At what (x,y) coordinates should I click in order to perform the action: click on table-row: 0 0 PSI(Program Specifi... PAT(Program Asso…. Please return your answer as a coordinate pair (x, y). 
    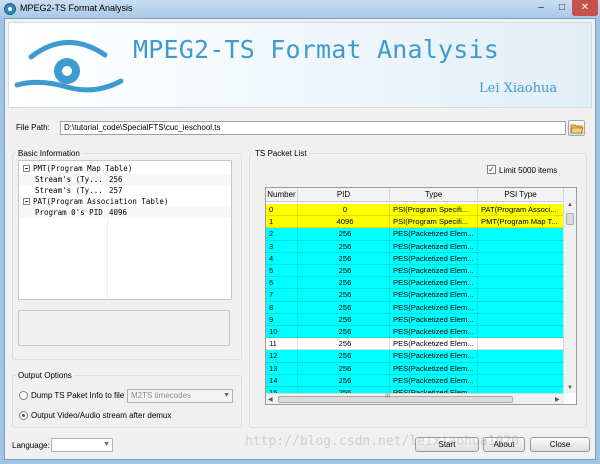
    Looking at the image, I should click on (415, 210).